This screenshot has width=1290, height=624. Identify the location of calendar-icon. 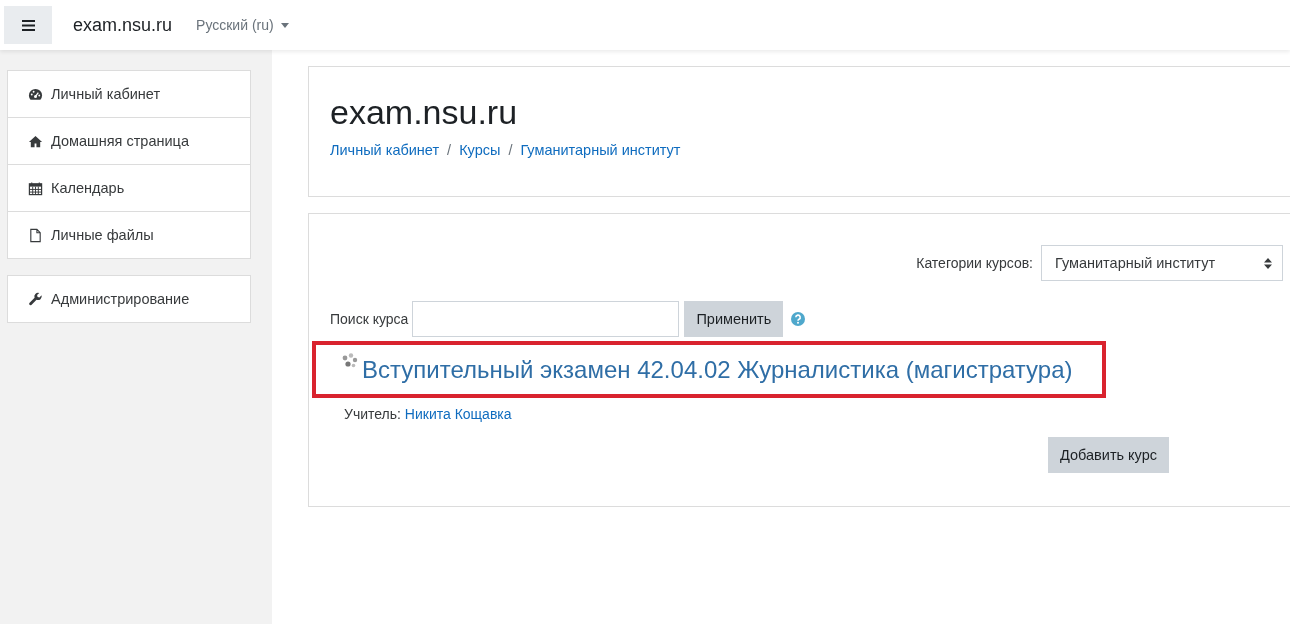
(35, 188).